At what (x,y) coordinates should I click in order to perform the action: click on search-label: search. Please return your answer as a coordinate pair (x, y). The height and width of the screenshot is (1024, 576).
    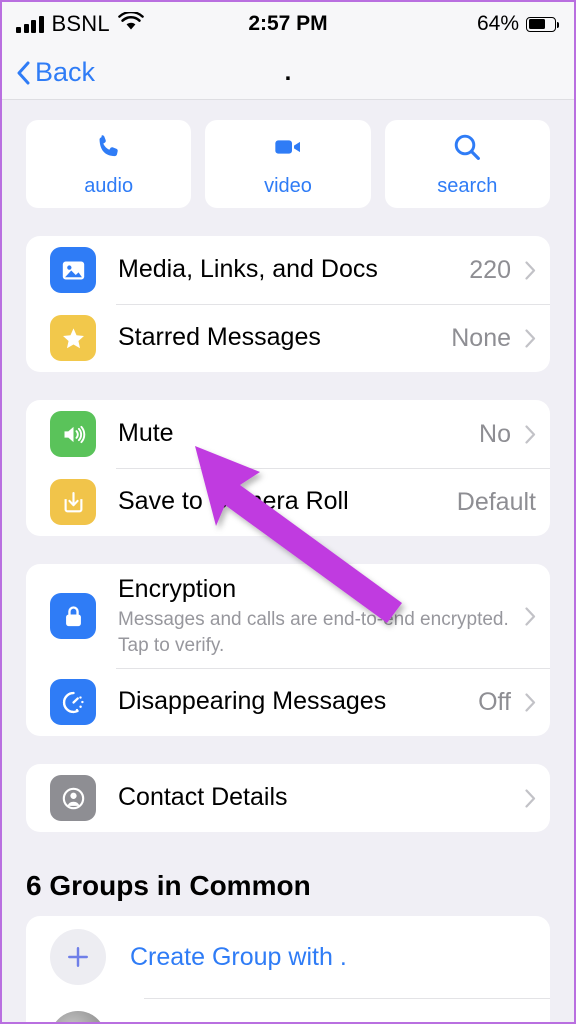
    Looking at the image, I should click on (467, 185).